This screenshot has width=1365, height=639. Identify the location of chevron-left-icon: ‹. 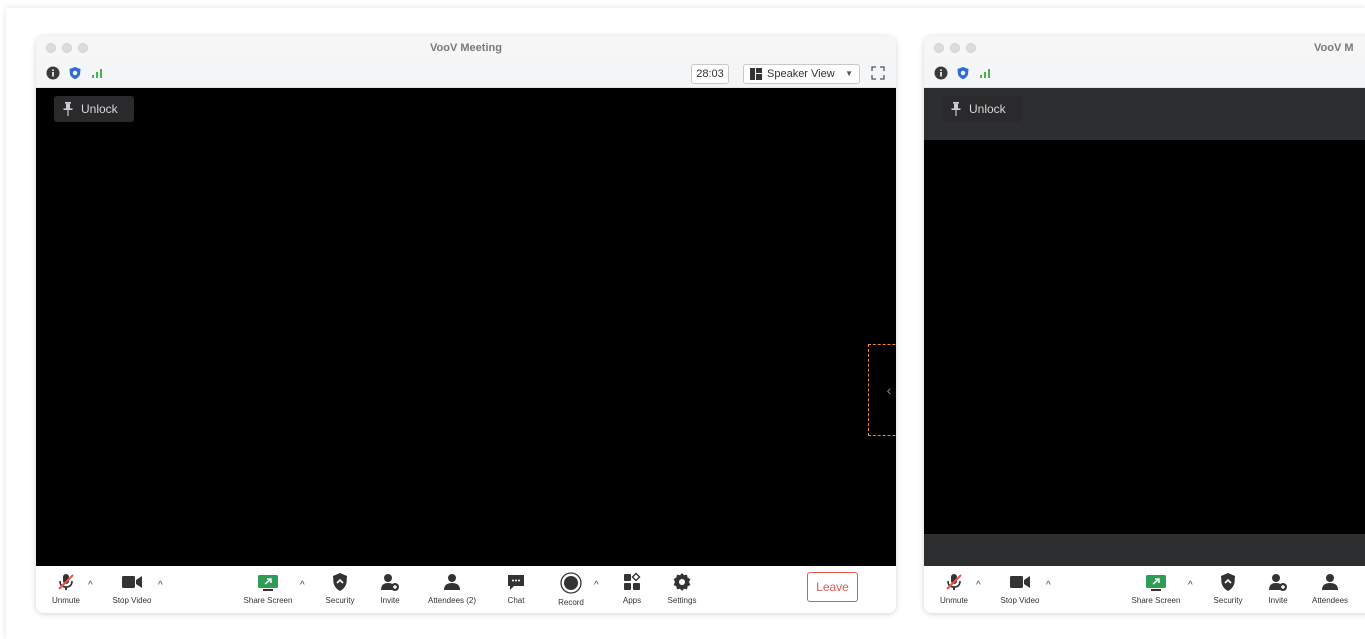
(889, 390).